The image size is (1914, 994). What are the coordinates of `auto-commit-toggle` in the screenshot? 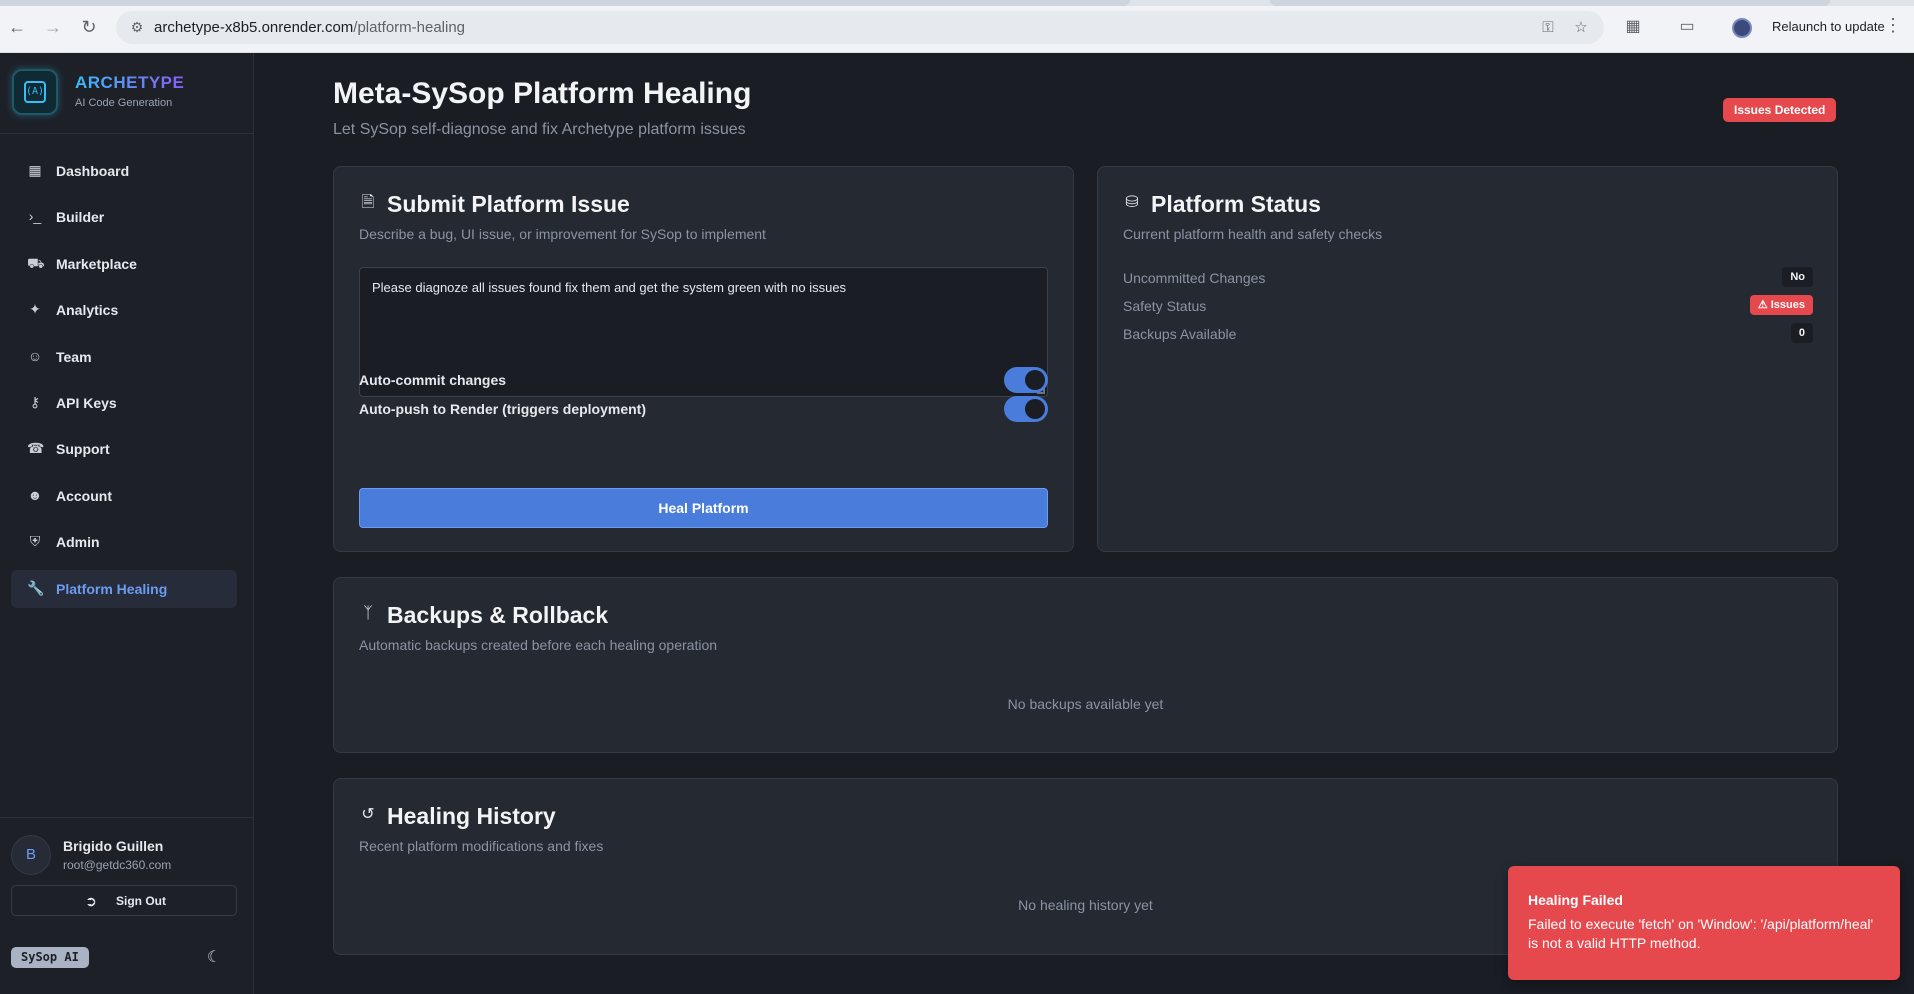 It's located at (1026, 380).